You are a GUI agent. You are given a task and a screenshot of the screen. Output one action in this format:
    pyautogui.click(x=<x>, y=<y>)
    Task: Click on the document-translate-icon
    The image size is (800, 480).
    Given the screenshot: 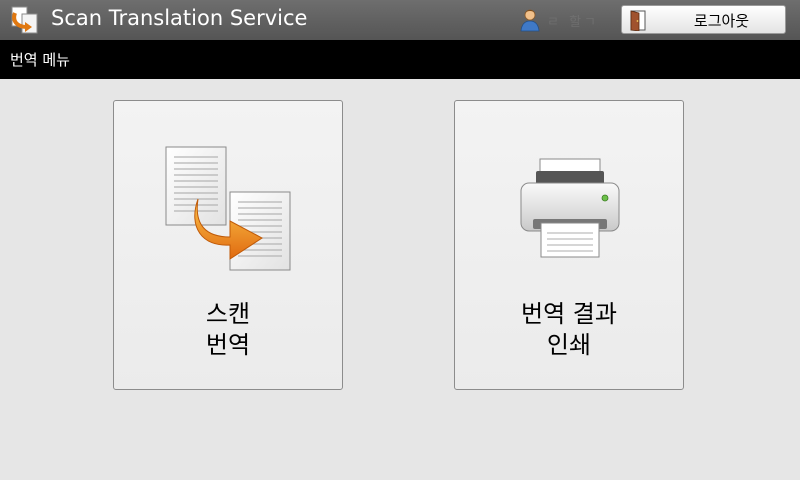 What is the action you would take?
    pyautogui.click(x=228, y=208)
    